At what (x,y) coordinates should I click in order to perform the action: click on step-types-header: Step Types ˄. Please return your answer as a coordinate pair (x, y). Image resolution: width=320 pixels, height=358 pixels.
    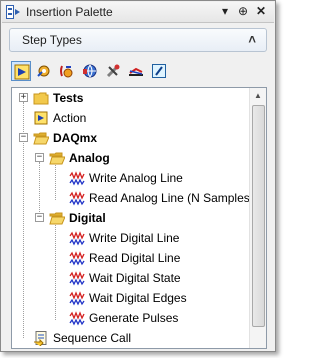
    Looking at the image, I should click on (138, 40).